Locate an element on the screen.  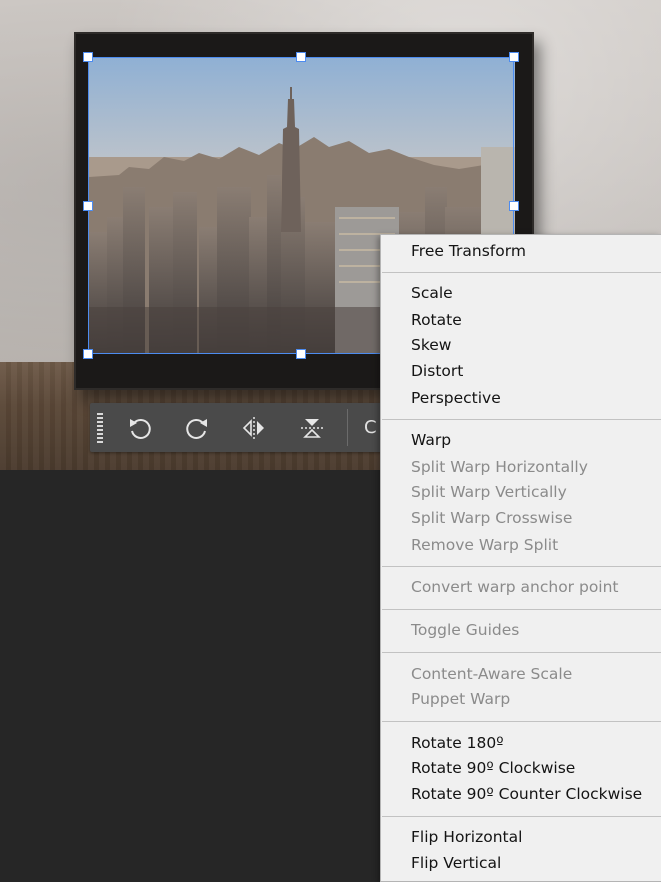
menu-item-convert-warp-anchor-point: Convert warp anchor point is located at coordinates (515, 587).